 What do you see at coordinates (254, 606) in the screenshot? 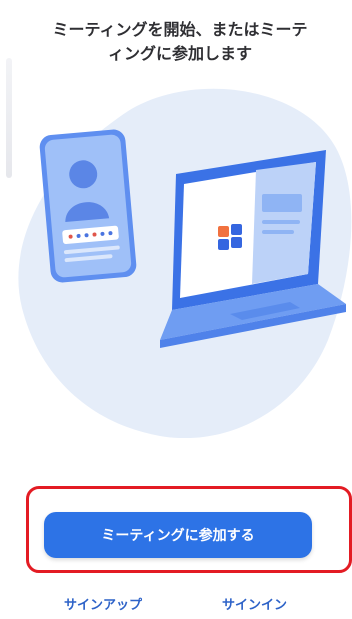
I see `signin-link: サインイン` at bounding box center [254, 606].